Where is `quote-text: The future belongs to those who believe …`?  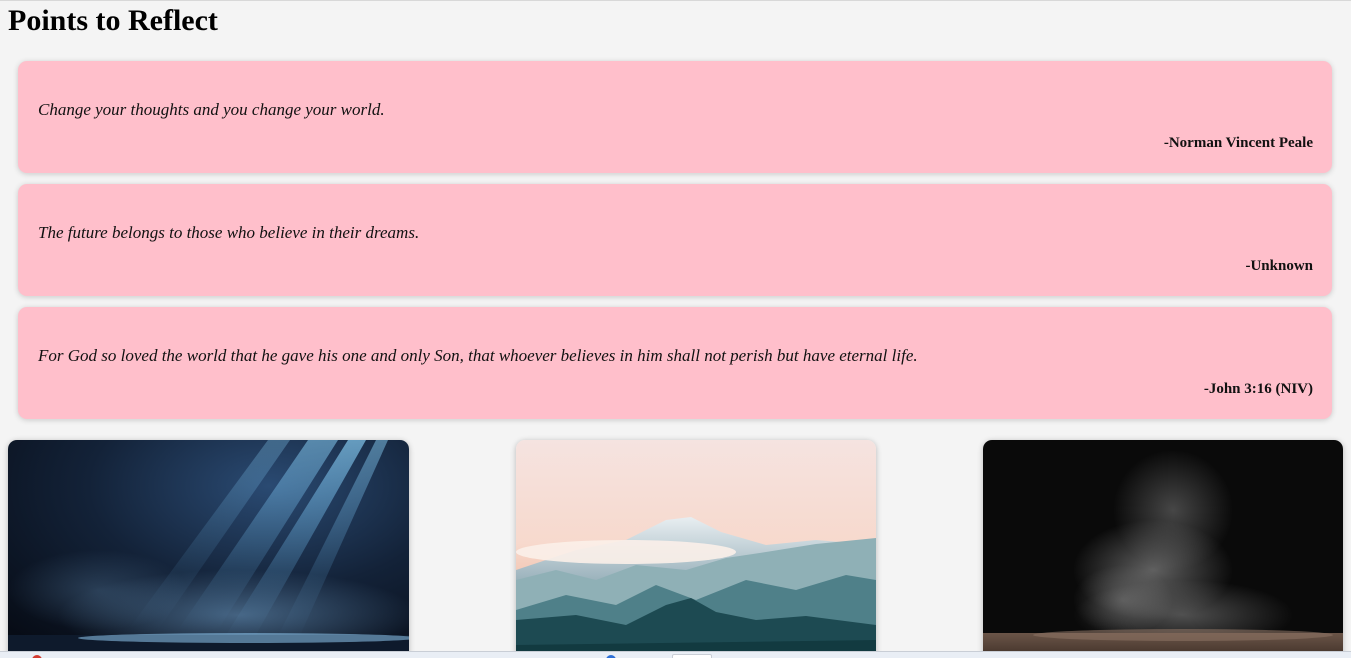
quote-text: The future belongs to those who believe … is located at coordinates (229, 232).